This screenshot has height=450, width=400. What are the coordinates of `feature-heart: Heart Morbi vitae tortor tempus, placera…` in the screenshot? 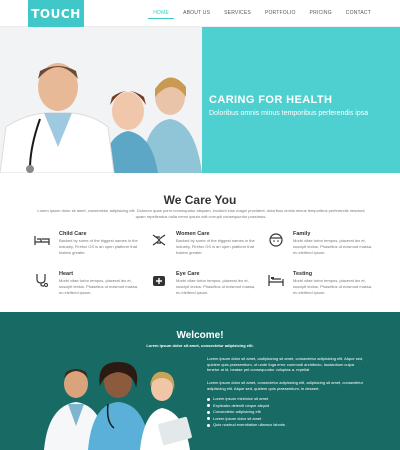 It's located at (89, 291).